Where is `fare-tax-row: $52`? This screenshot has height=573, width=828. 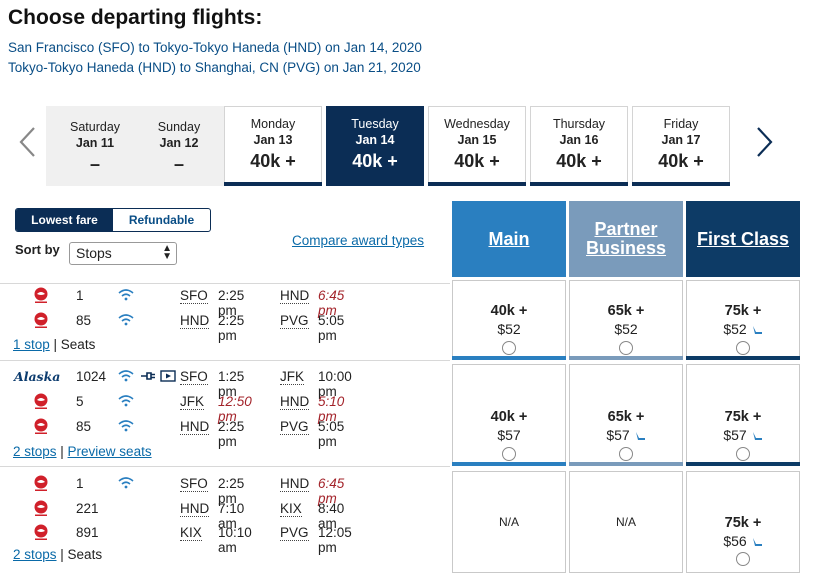
fare-tax-row: $52 is located at coordinates (743, 329).